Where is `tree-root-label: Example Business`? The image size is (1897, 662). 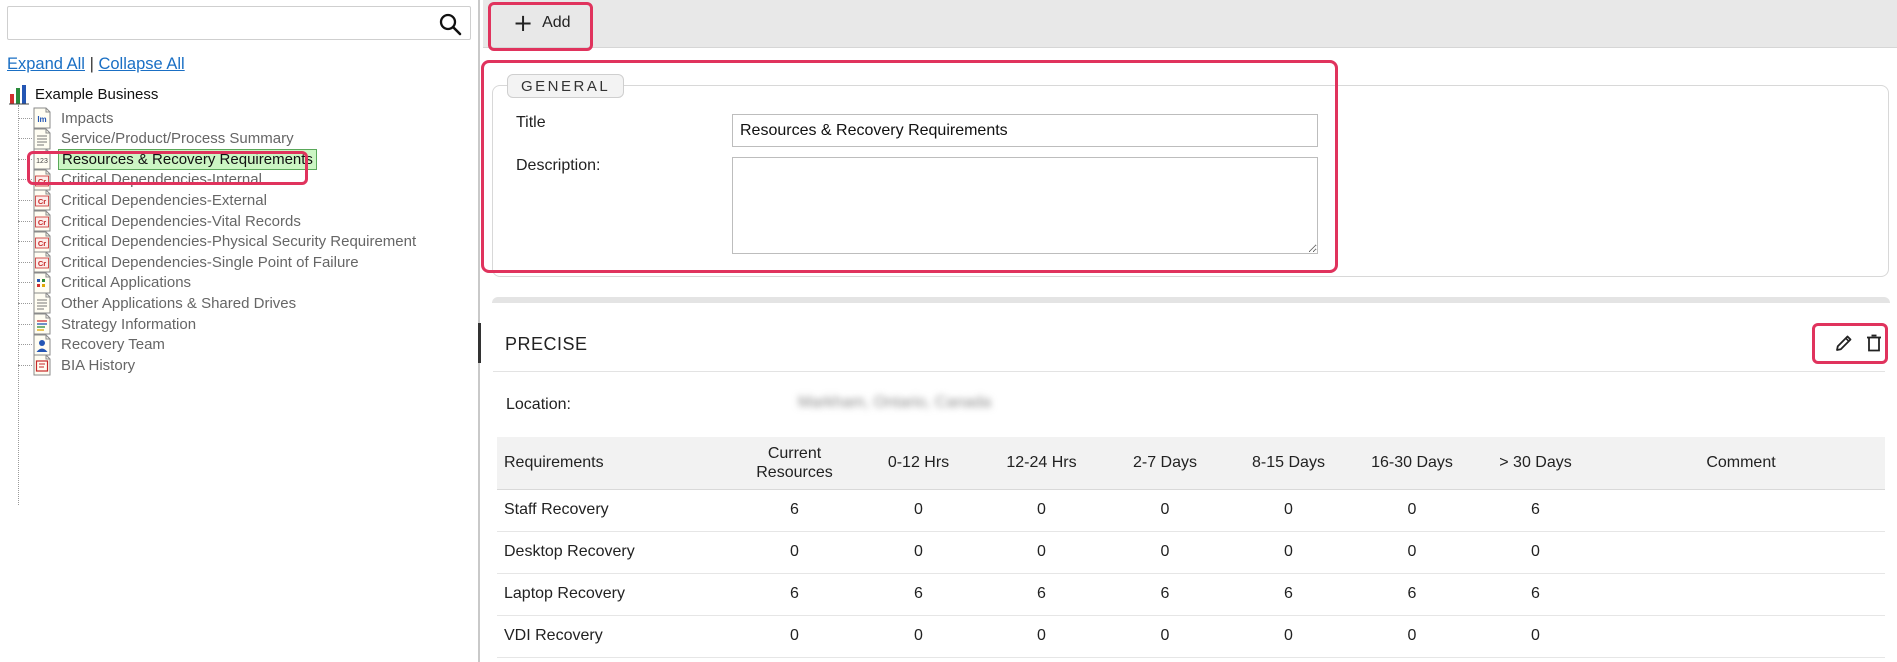
tree-root-label: Example Business is located at coordinates (97, 94).